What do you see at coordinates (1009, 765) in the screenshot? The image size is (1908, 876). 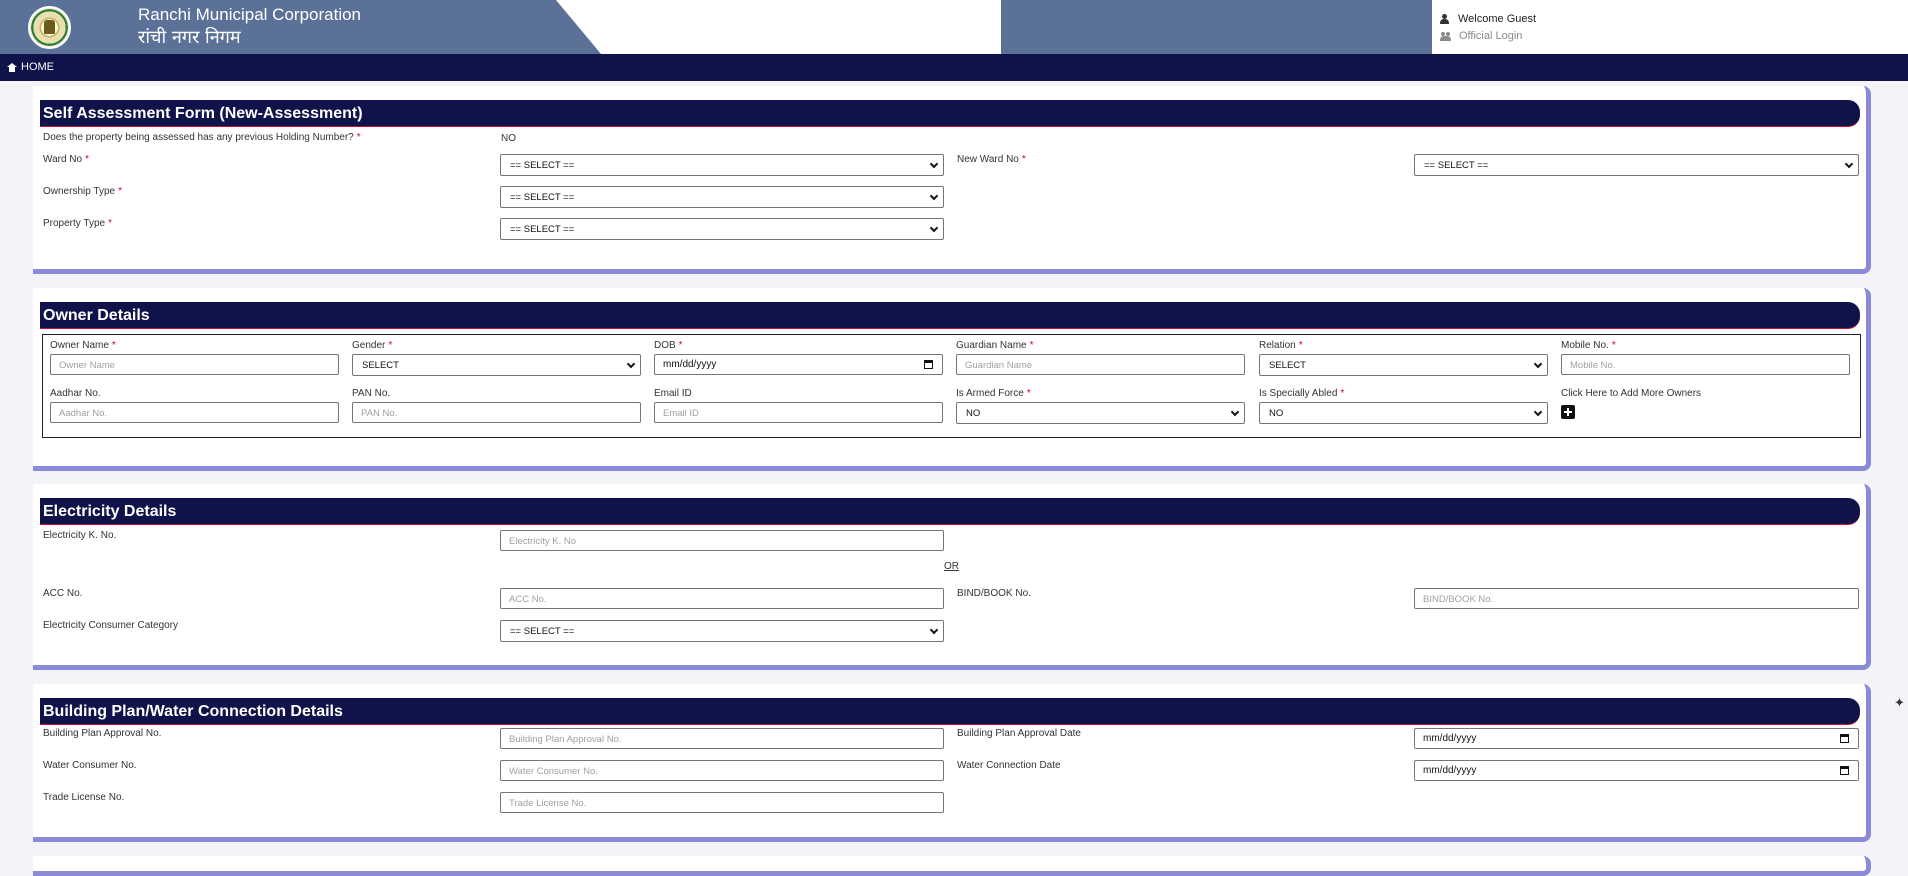 I see `water-connection-date-label: Water Connection Date` at bounding box center [1009, 765].